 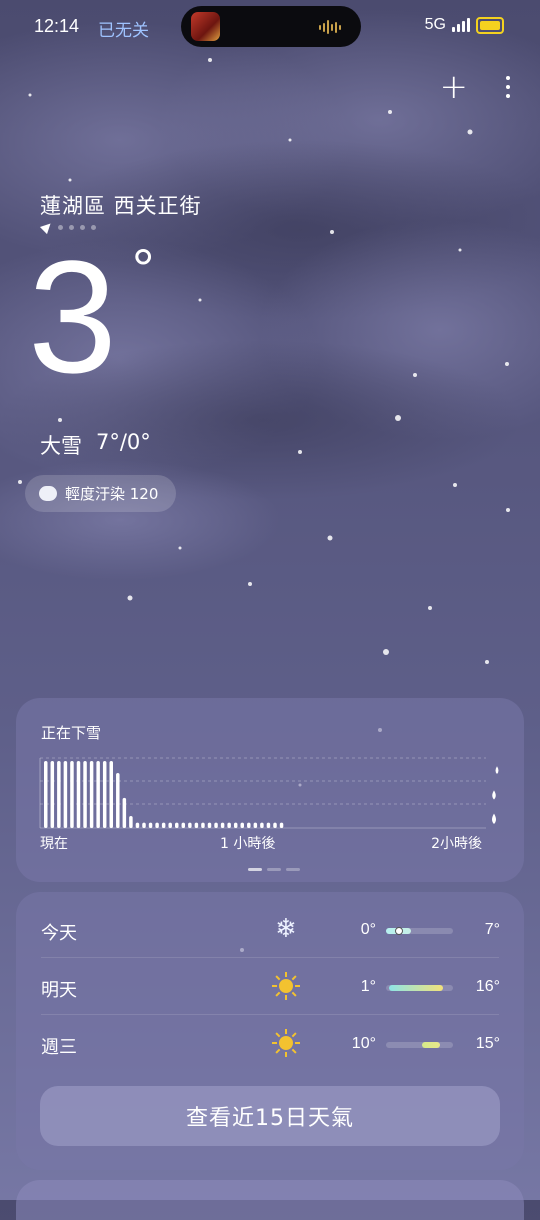 I want to click on forecast-row: 明天 1° 16°, so click(x=270, y=986).